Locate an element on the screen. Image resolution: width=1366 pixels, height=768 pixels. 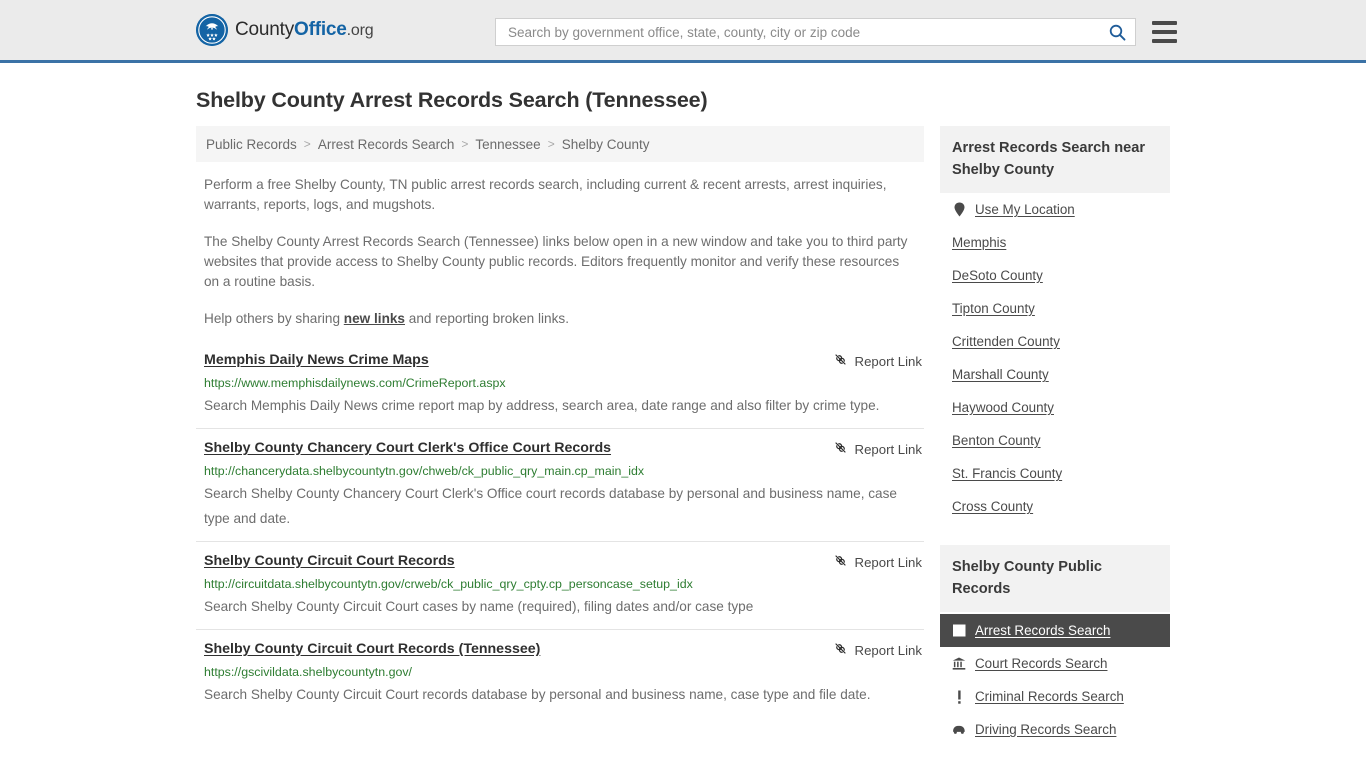
sidebar-item-arrest-records-search: Arrest Records Search is located at coordinates (1055, 630).